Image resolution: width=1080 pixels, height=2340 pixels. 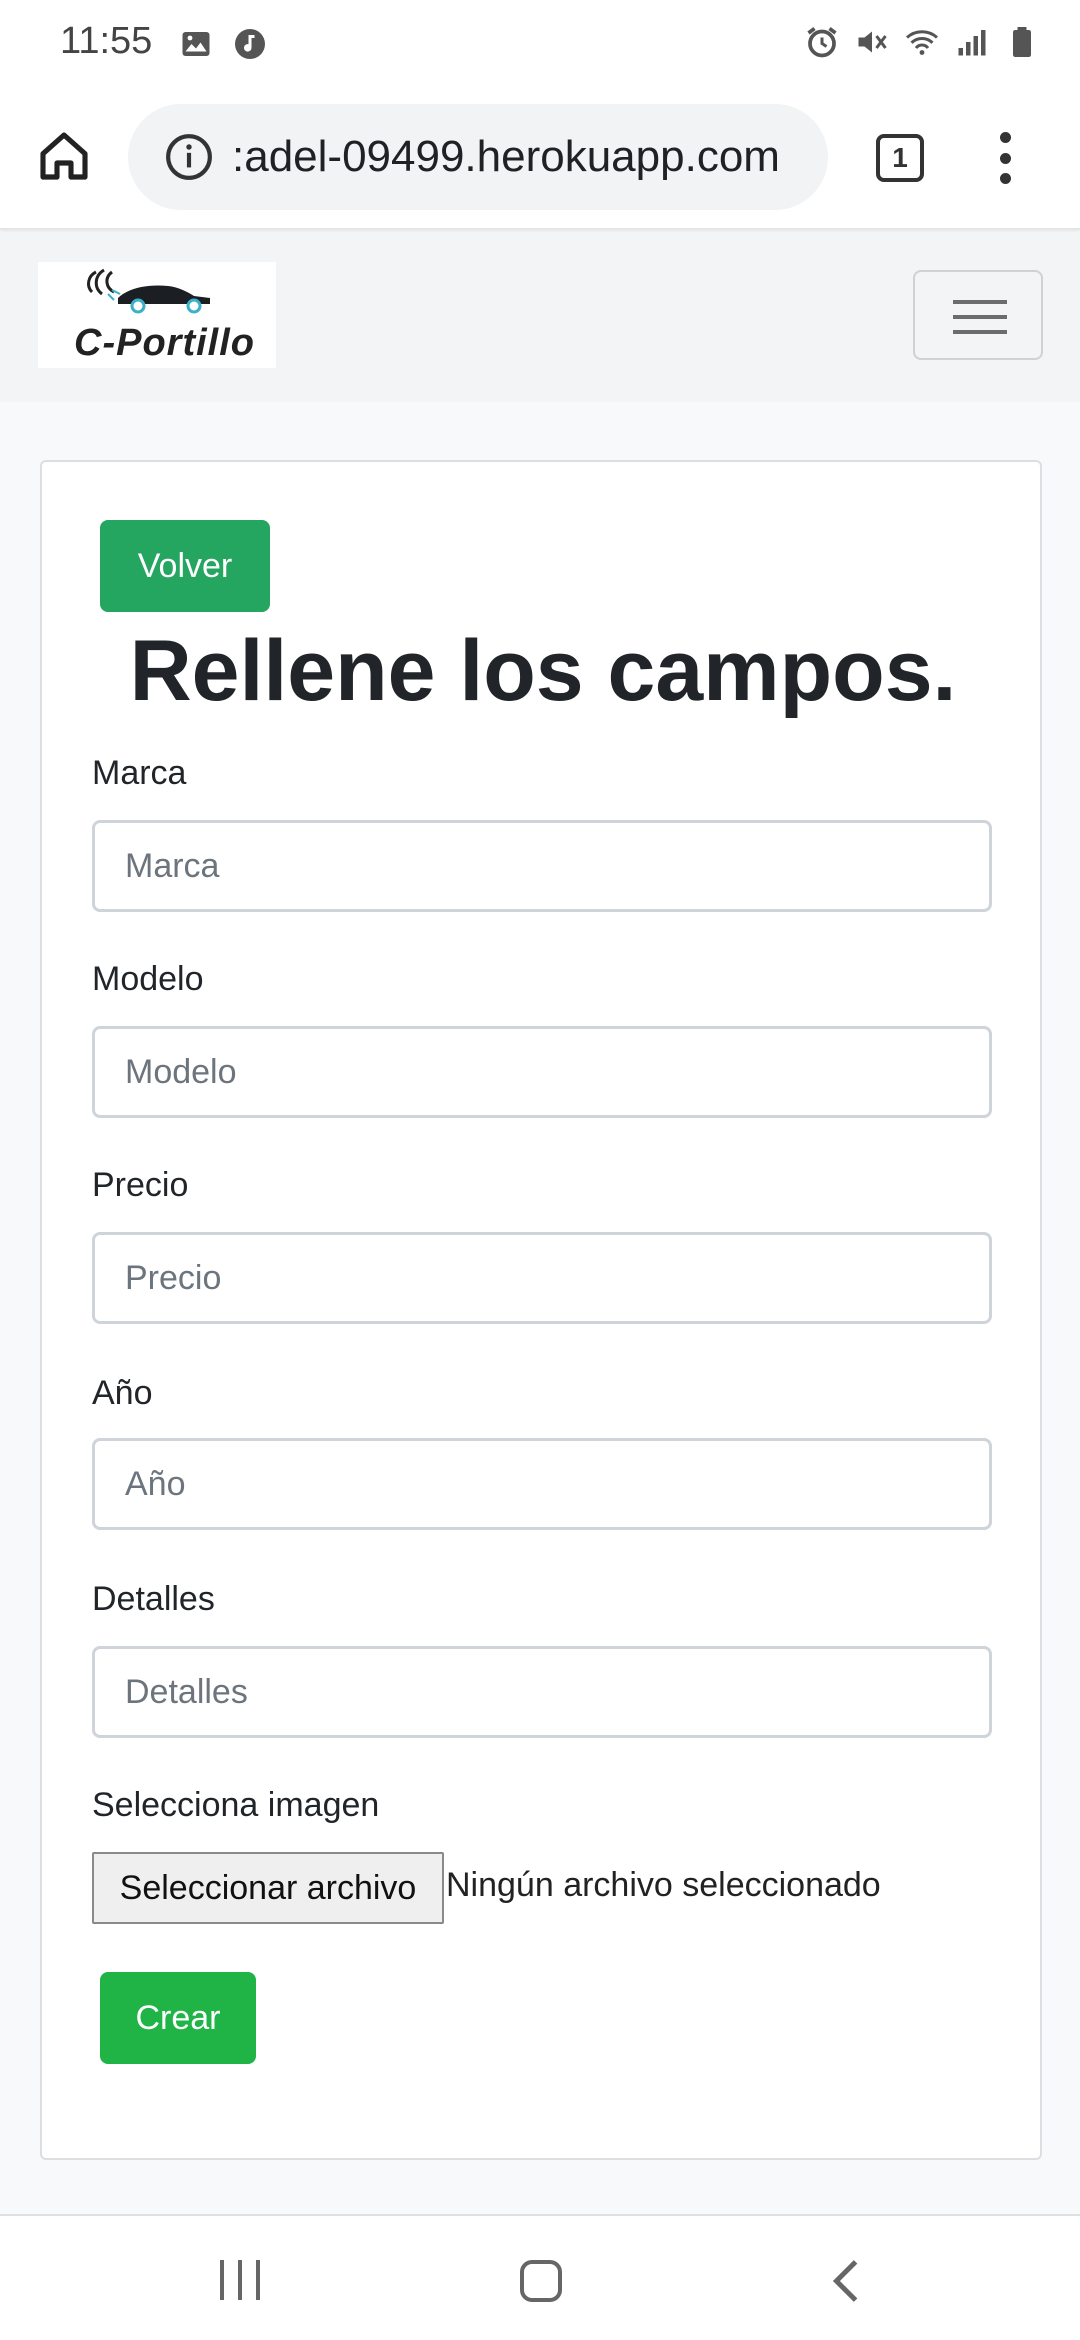 I want to click on music-icon, so click(x=250, y=44).